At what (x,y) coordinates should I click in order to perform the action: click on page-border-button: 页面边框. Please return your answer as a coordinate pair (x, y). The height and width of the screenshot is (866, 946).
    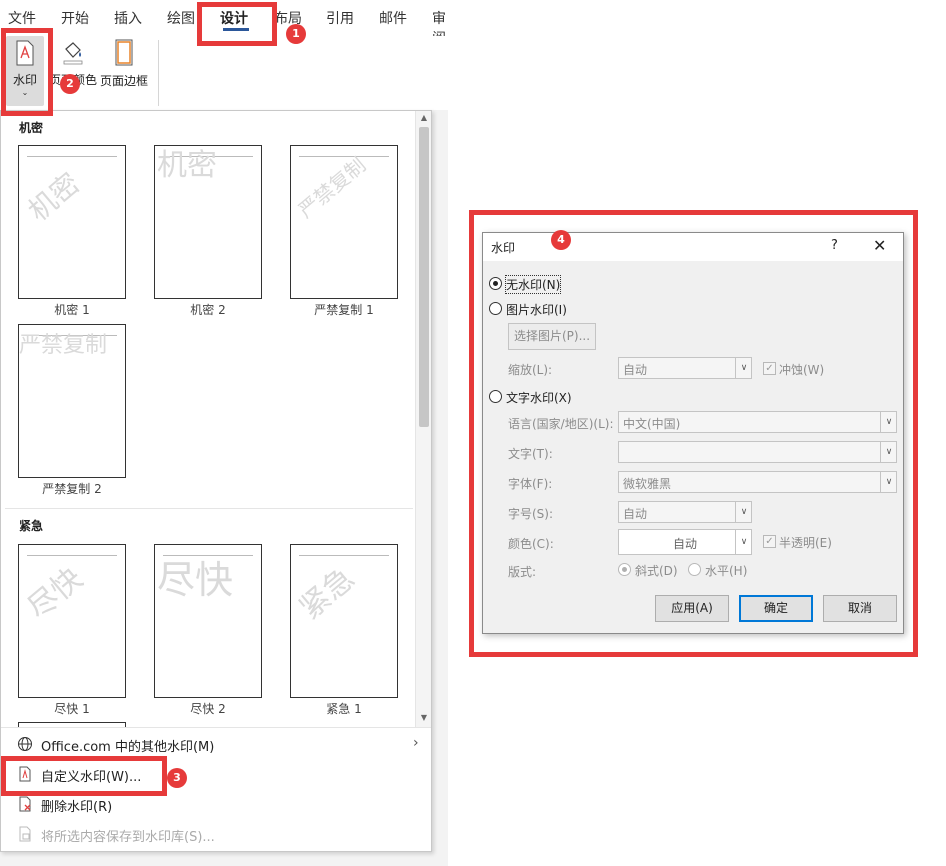
    Looking at the image, I should click on (124, 62).